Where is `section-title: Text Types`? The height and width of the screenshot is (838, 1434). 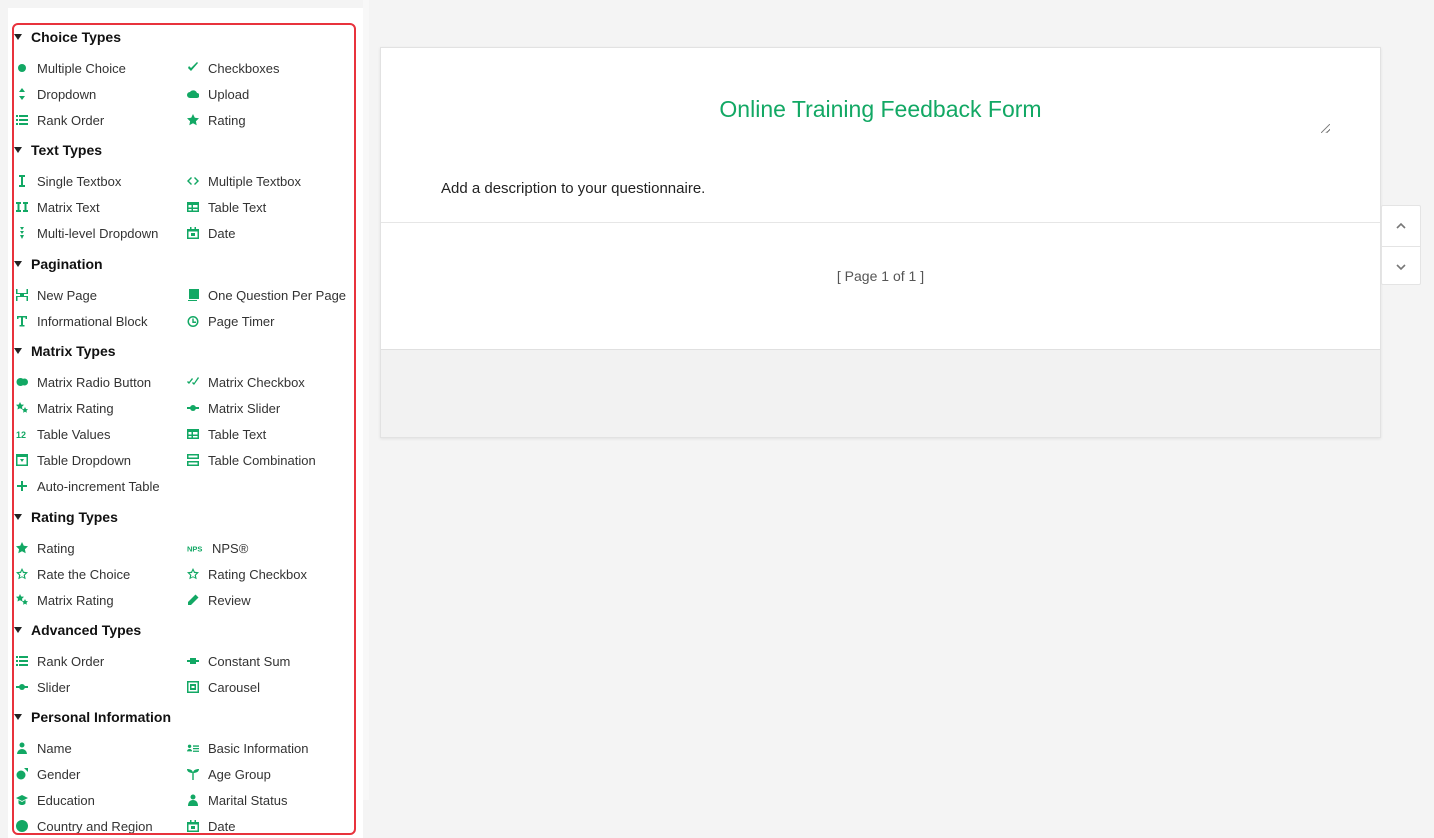
section-title: Text Types is located at coordinates (67, 150).